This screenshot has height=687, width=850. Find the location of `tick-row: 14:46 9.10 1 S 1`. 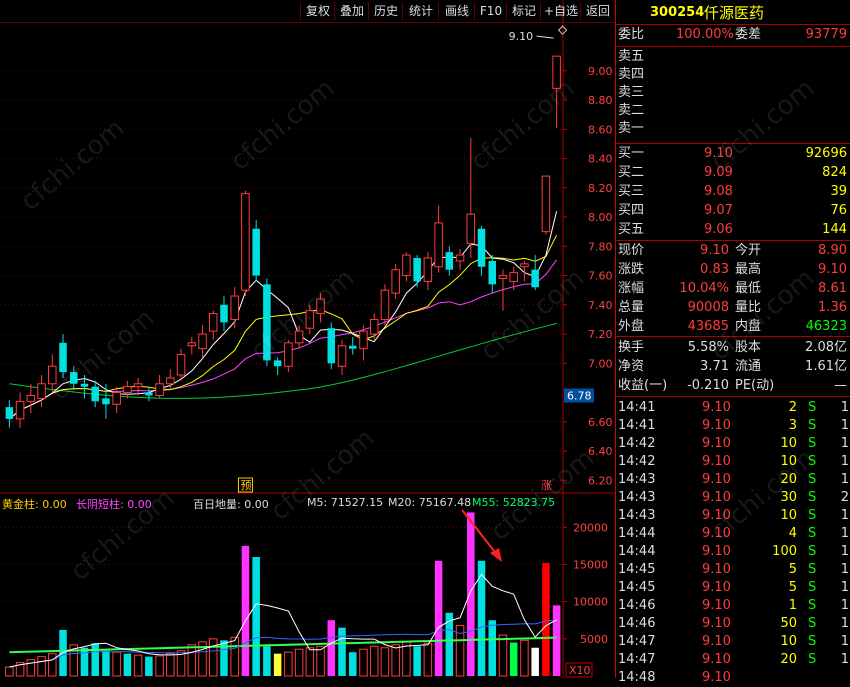

tick-row: 14:46 9.10 1 S 1 is located at coordinates (733, 606).